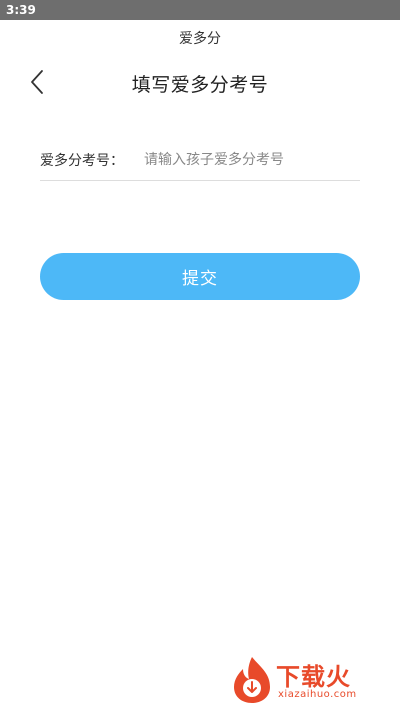 This screenshot has width=400, height=711. Describe the element at coordinates (82, 161) in the screenshot. I see `exam-number-label: 爱多分考号：` at that location.